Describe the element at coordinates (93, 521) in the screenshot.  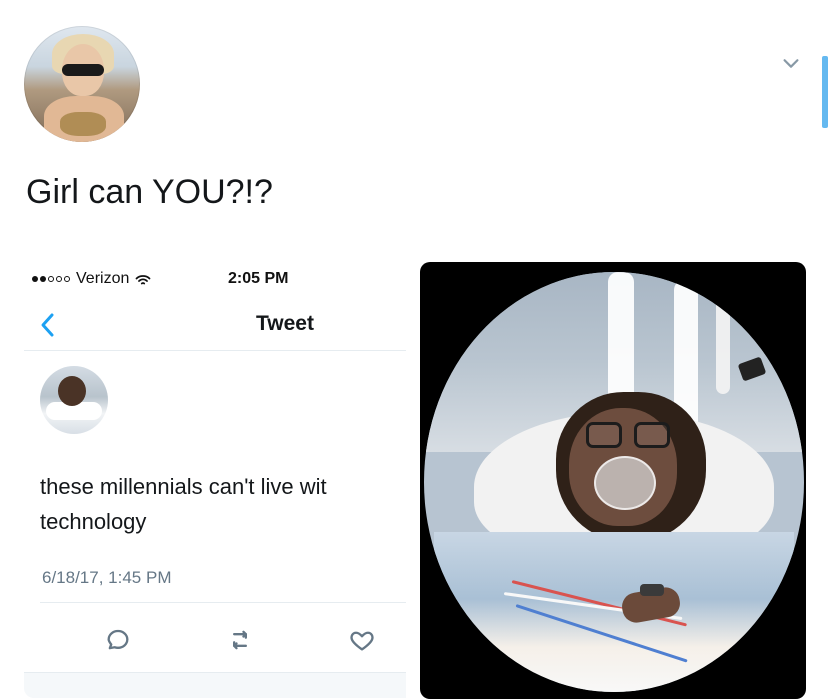
I see `tweet-text-line-2: technology` at that location.